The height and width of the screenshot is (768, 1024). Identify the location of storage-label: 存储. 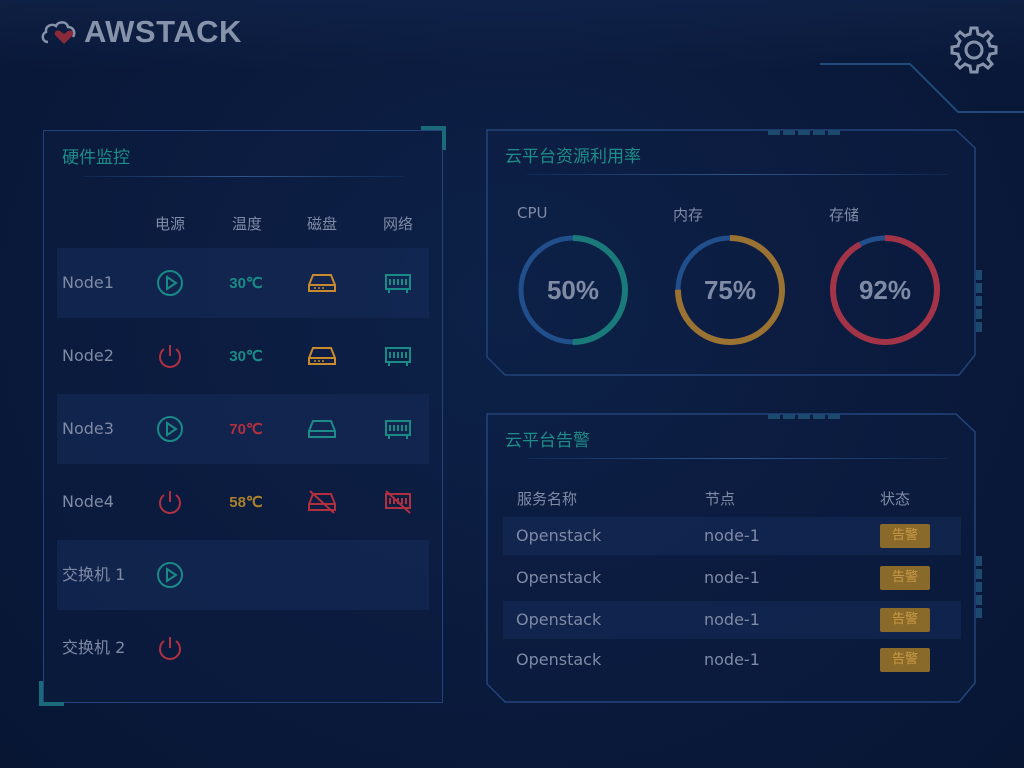
(844, 215).